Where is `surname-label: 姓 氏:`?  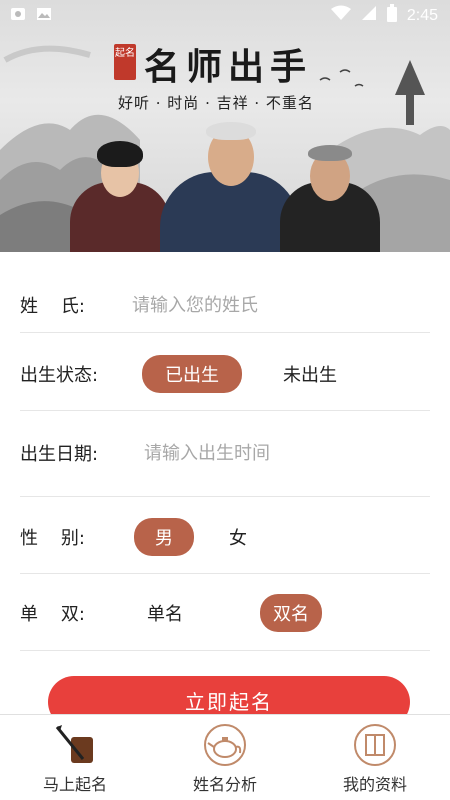 surname-label: 姓 氏: is located at coordinates (52, 306).